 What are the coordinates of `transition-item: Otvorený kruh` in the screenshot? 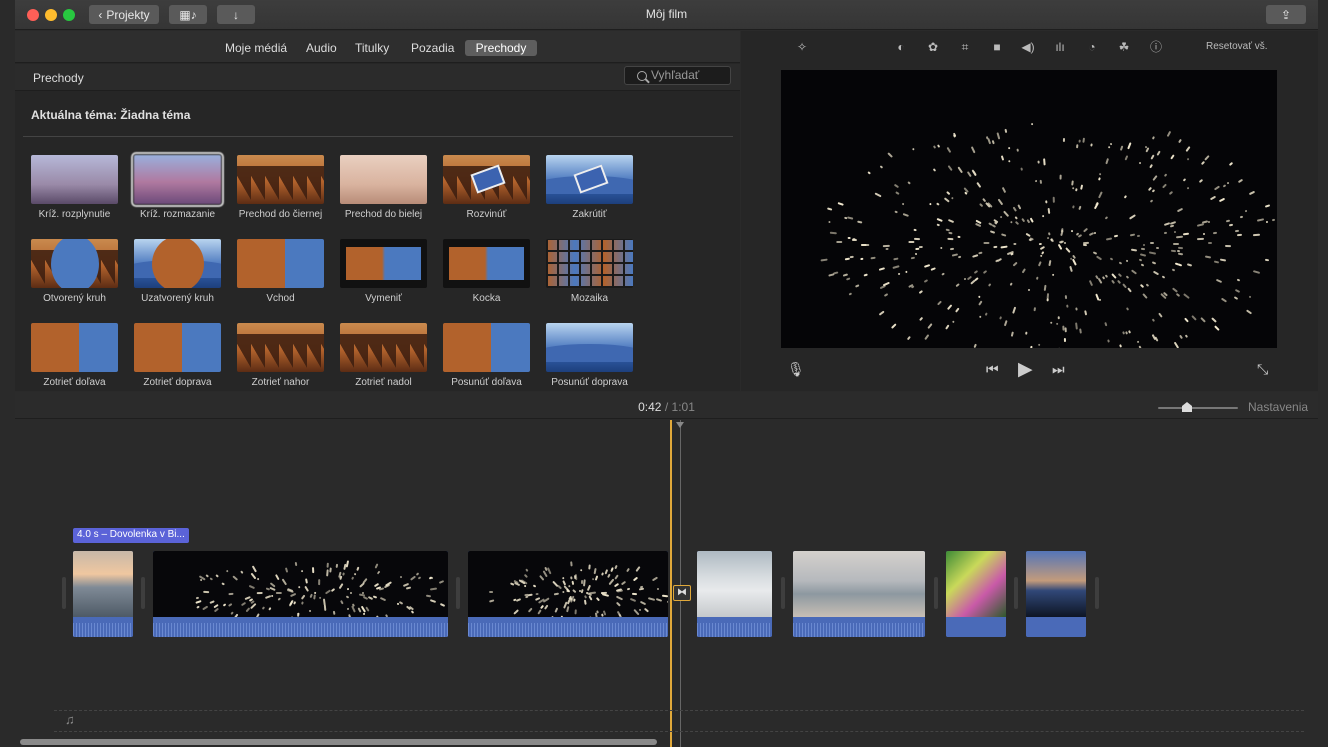 It's located at (74, 271).